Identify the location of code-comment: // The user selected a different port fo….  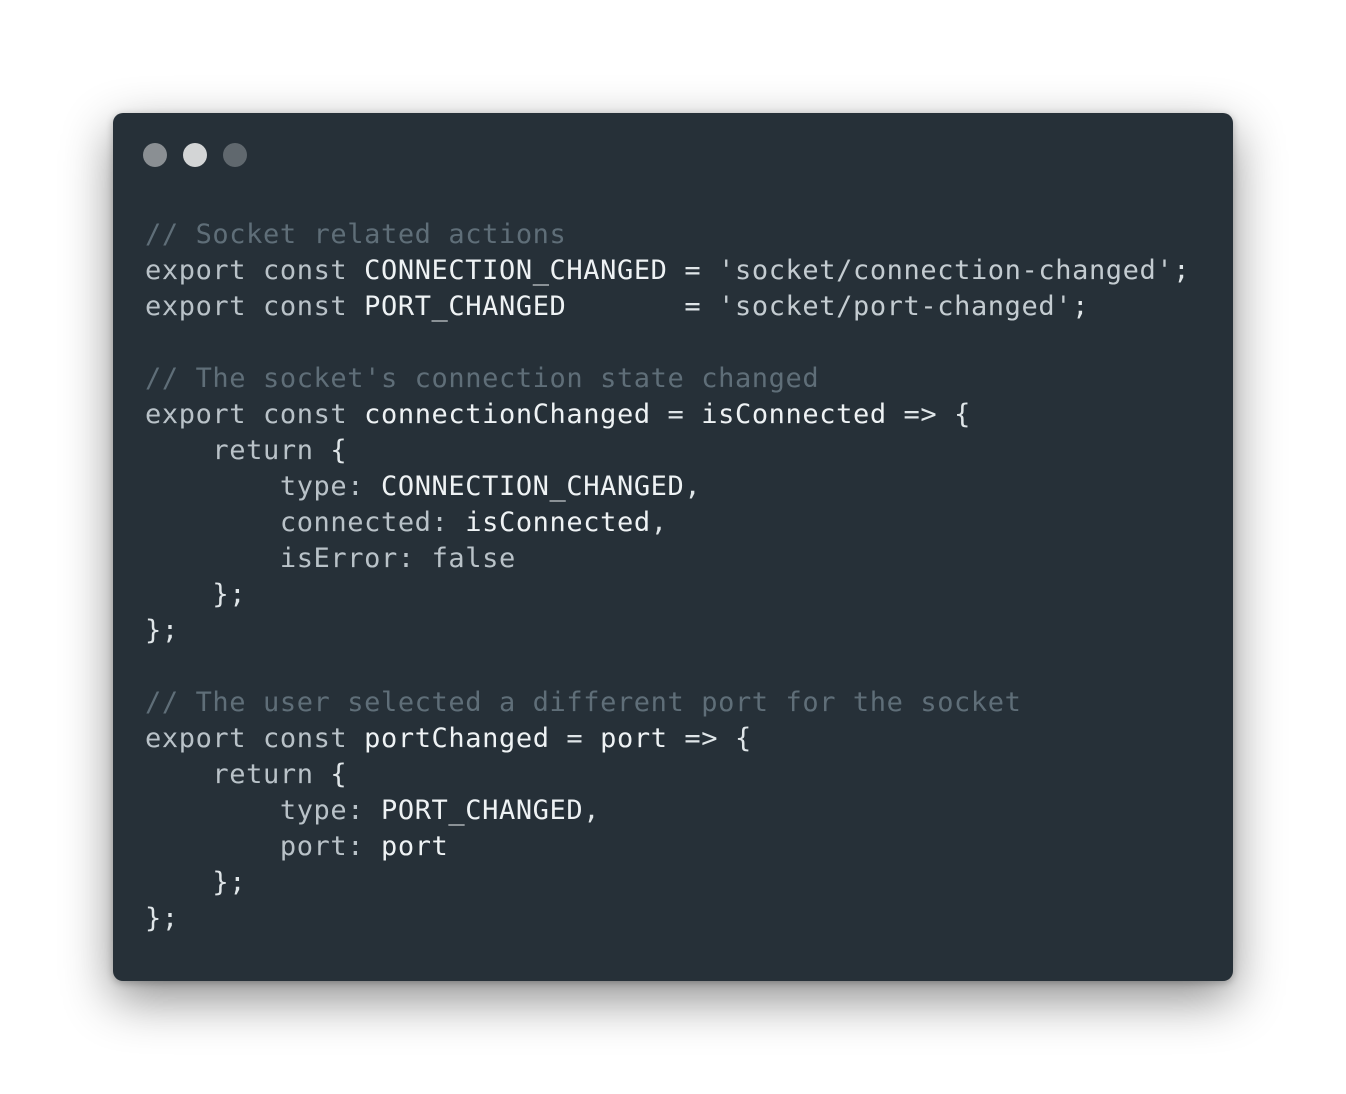
(583, 702).